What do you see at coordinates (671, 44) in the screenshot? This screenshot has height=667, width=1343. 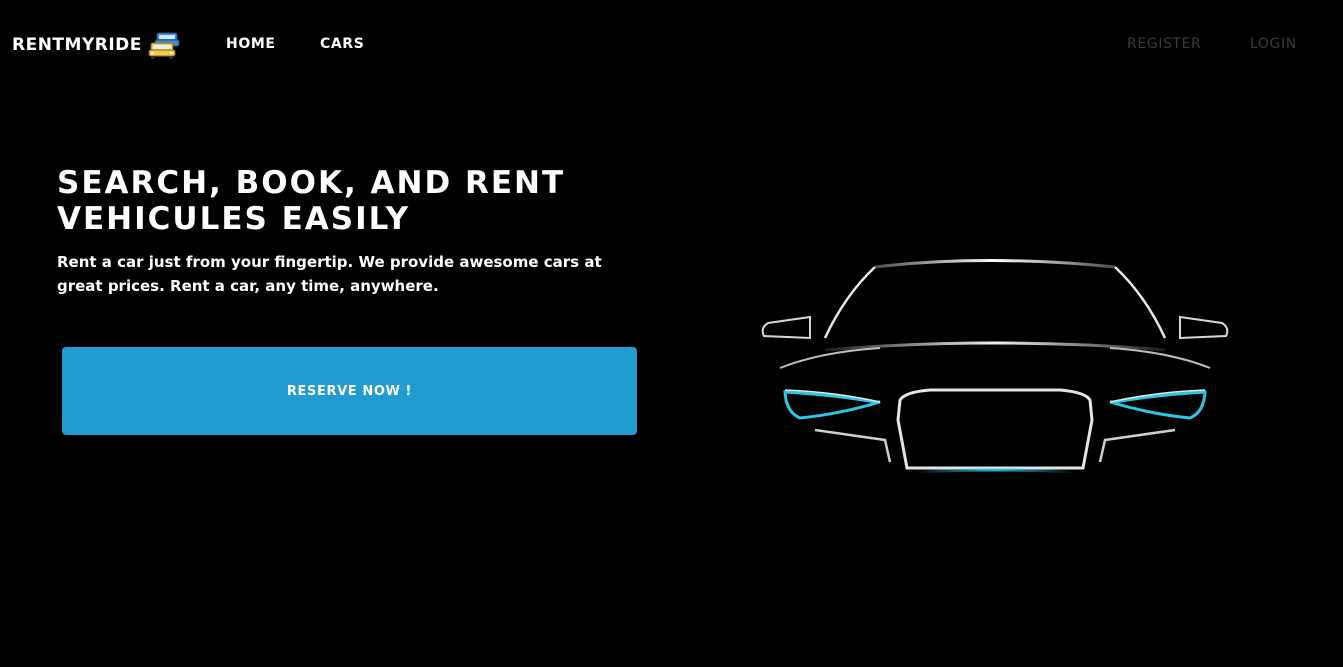 I see `navbar: RENTMYRIDE HOME CARS REGISTER LOGIN` at bounding box center [671, 44].